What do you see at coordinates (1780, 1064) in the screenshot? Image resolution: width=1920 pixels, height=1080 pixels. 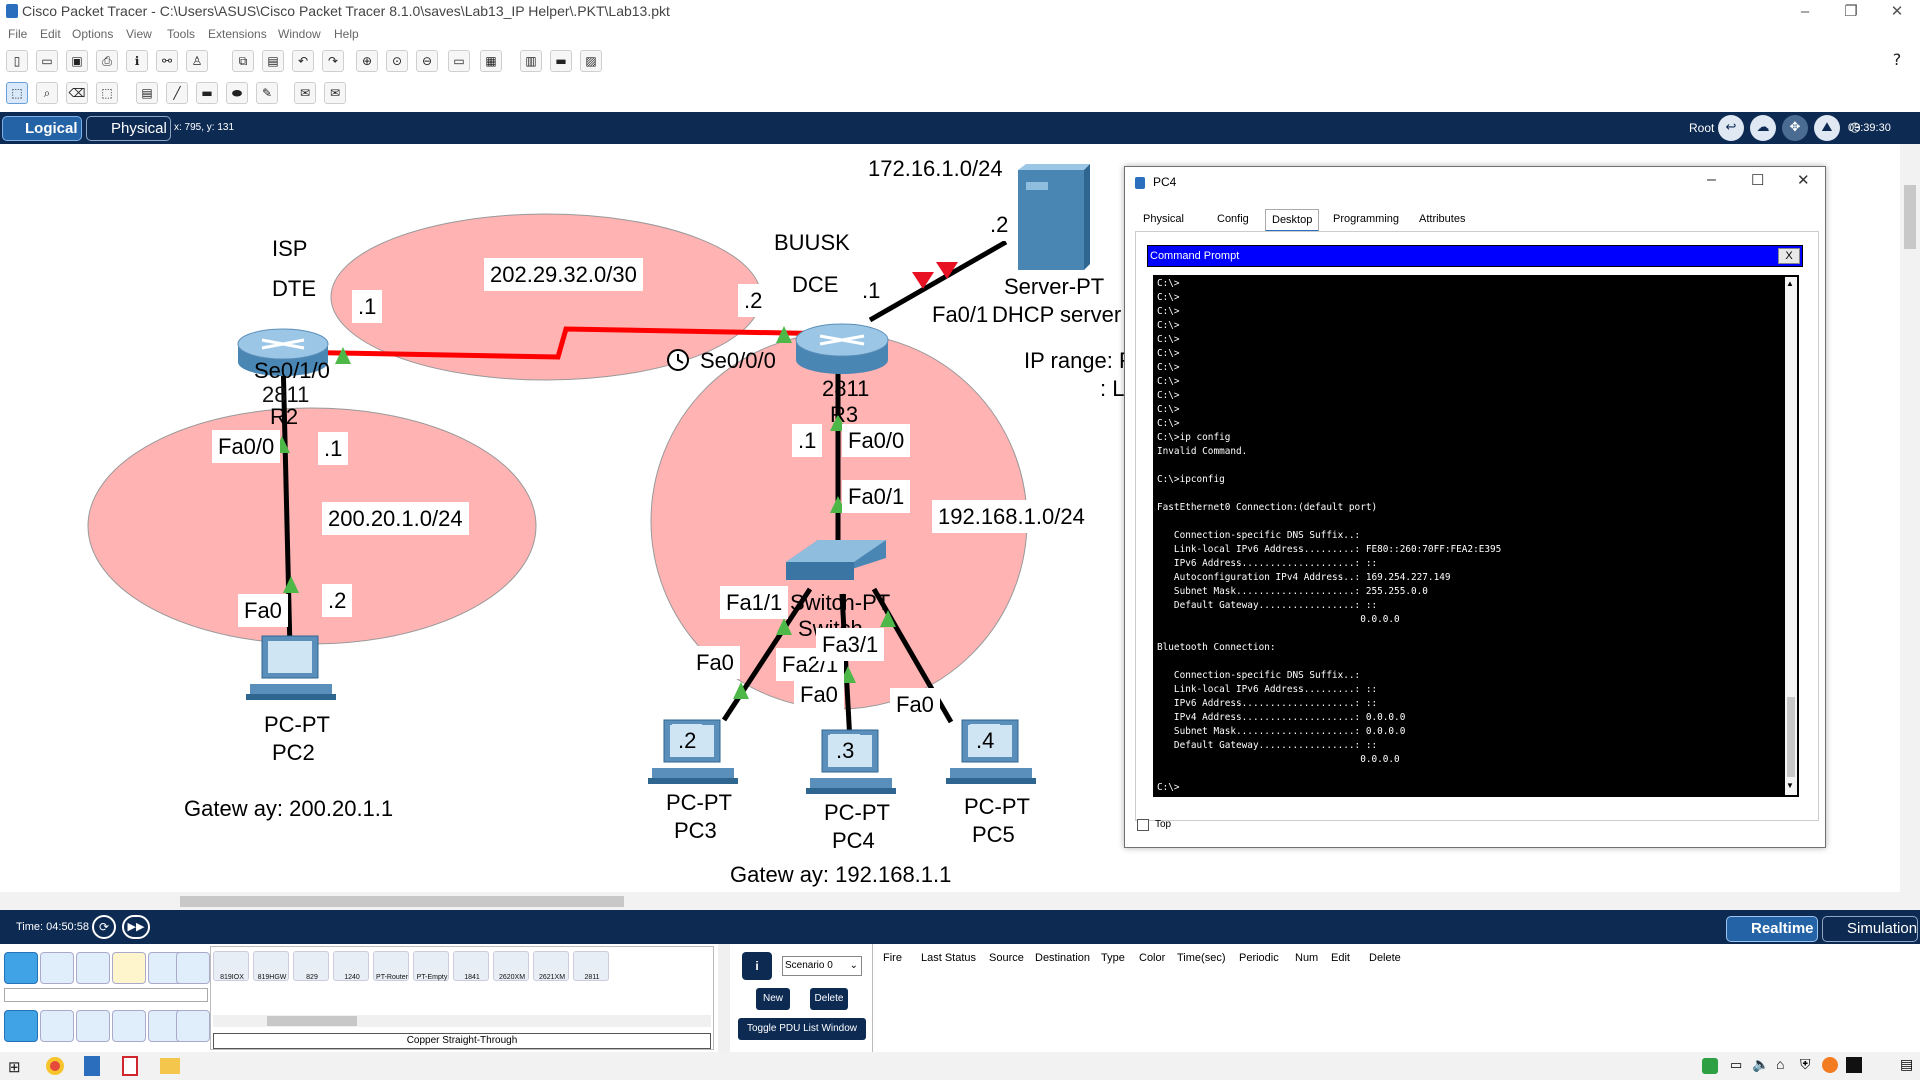 I see `tray-network-icon: ⌂` at bounding box center [1780, 1064].